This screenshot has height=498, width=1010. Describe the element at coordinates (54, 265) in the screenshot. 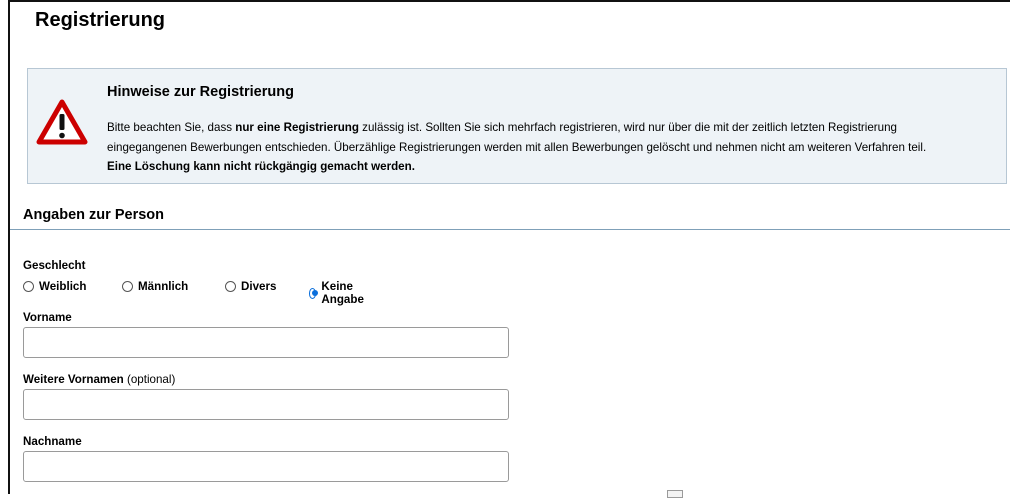

I see `gender-label: Geschlecht` at that location.